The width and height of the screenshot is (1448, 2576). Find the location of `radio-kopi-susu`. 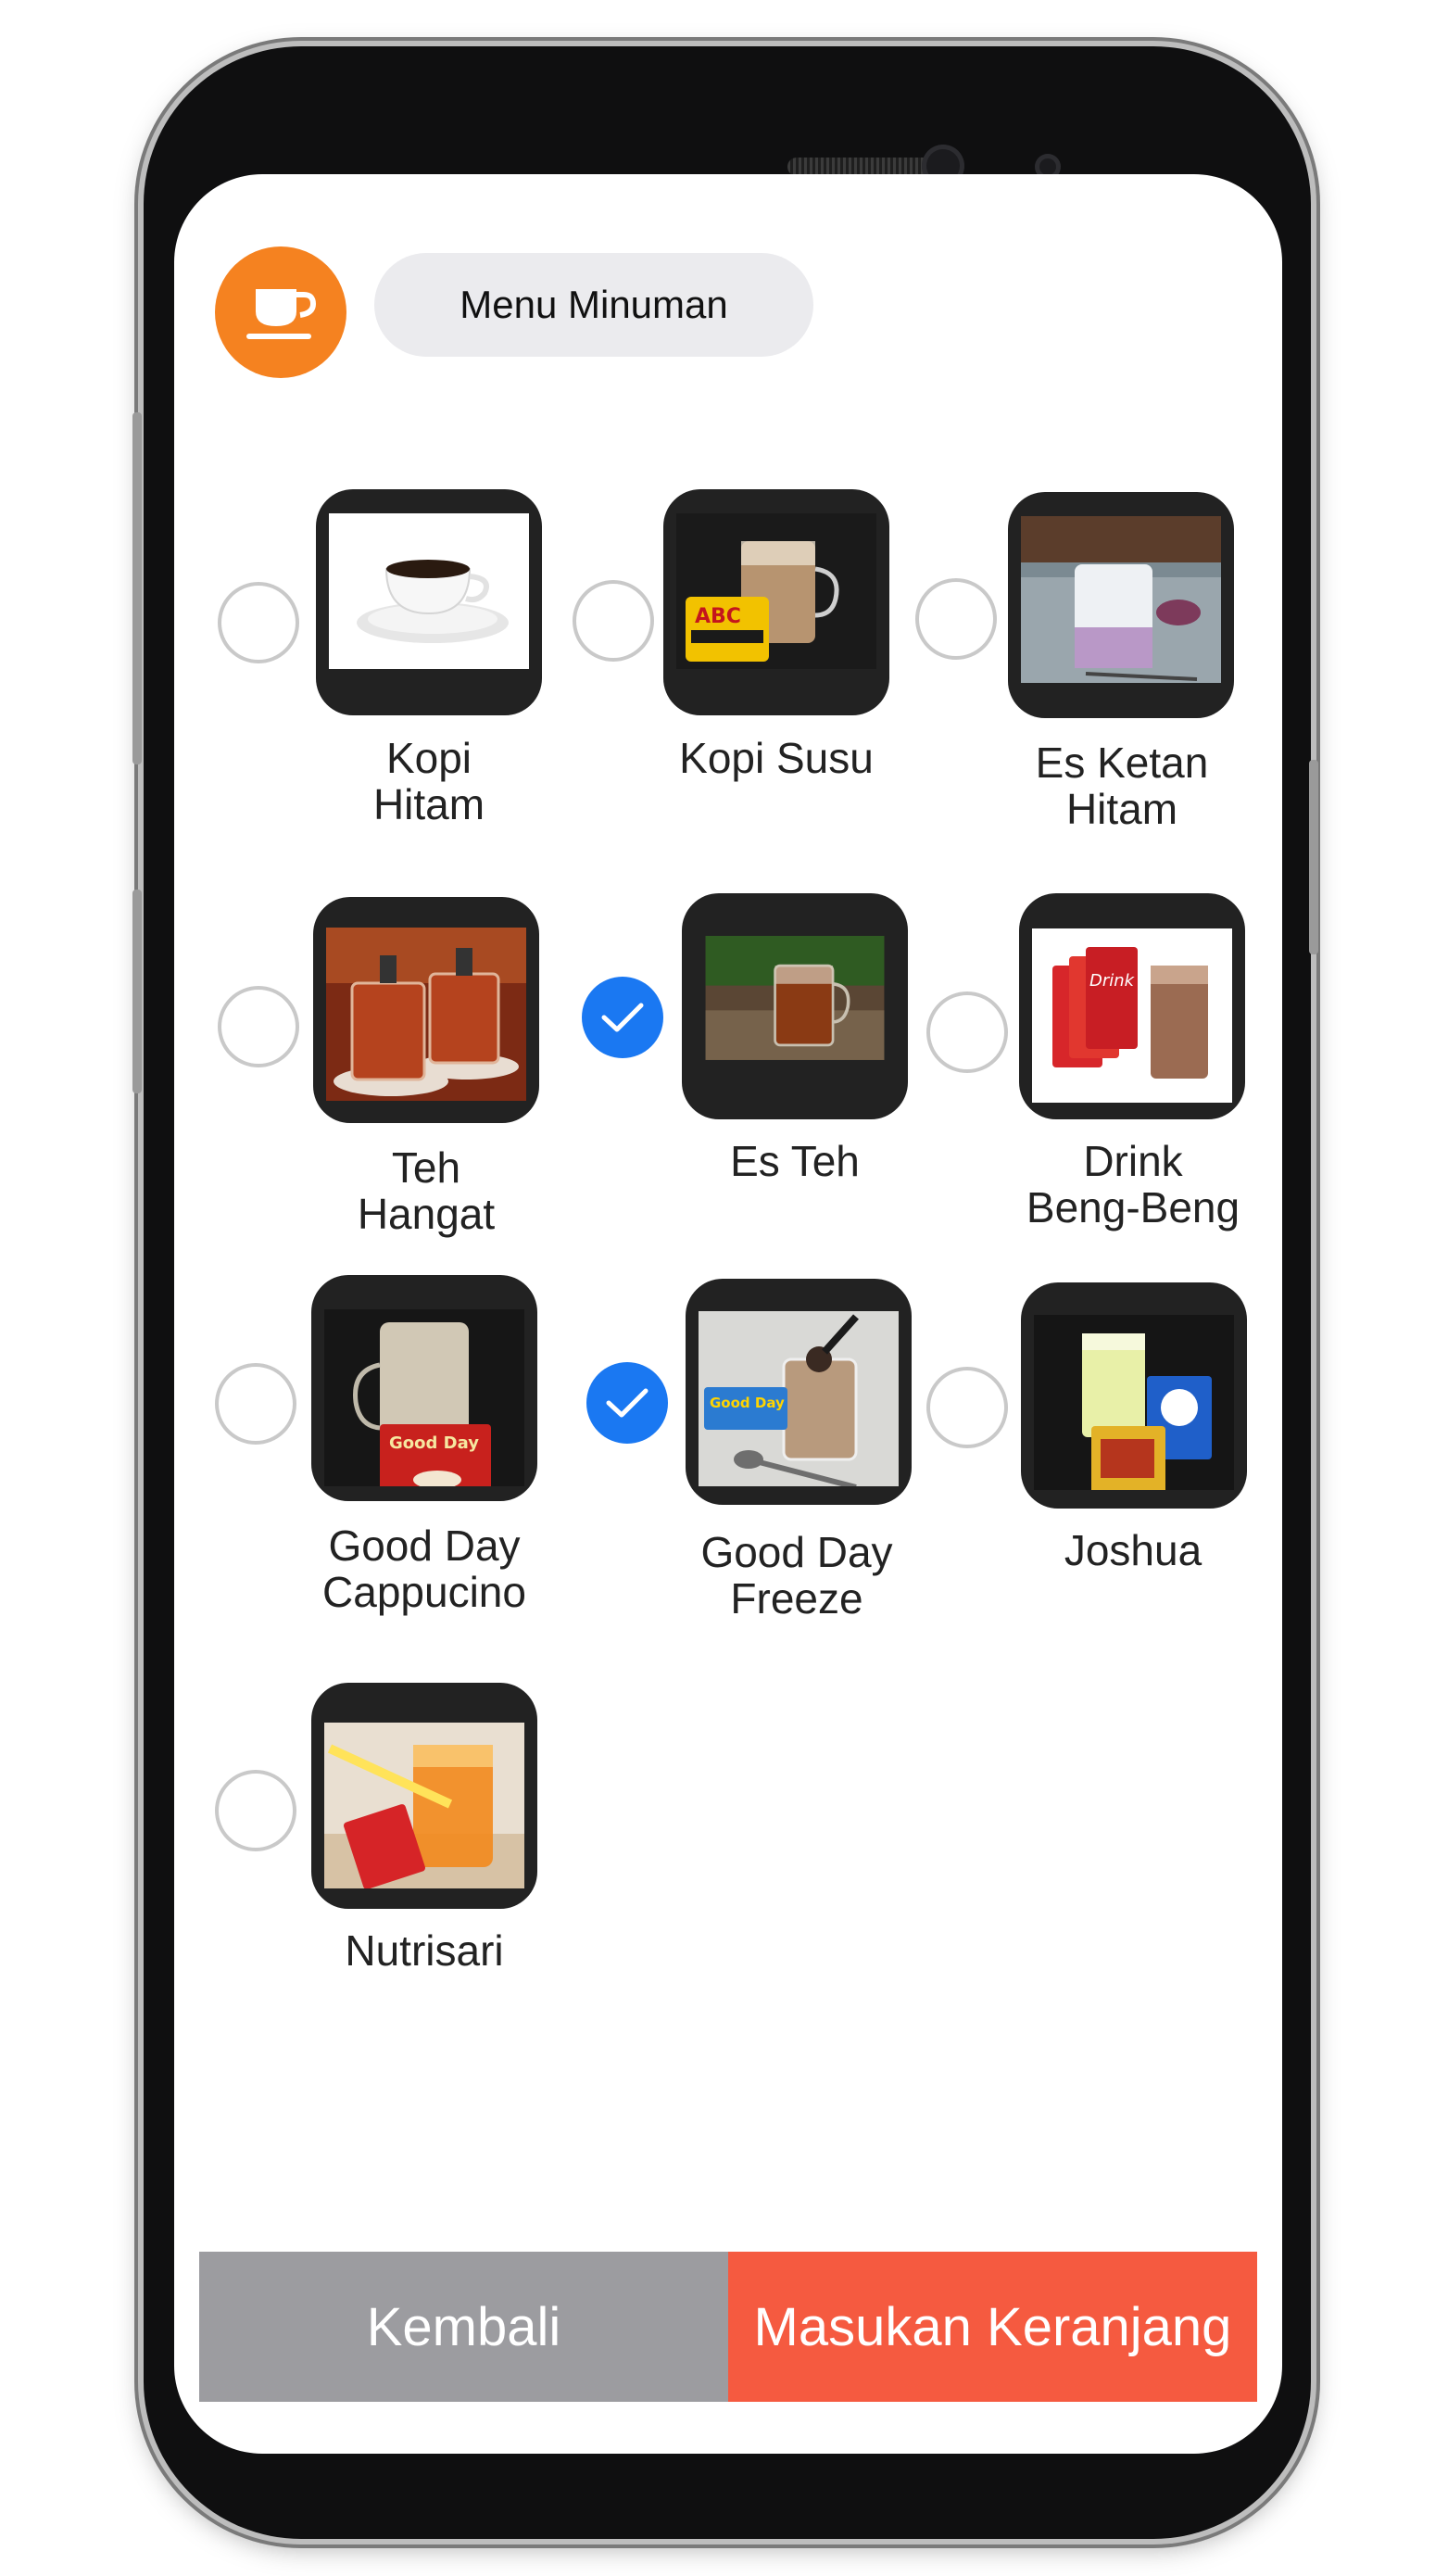

radio-kopi-susu is located at coordinates (613, 621).